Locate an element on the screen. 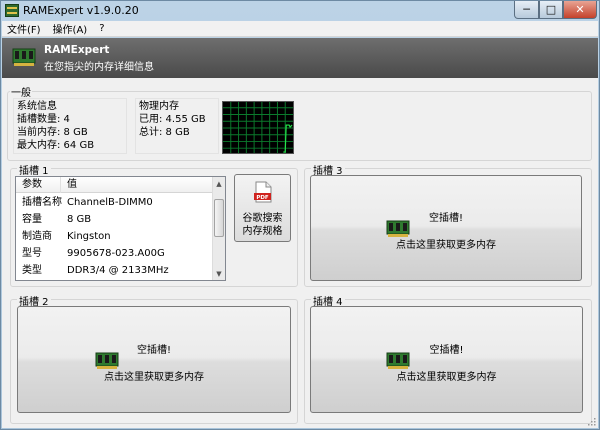 The height and width of the screenshot is (430, 600). value-cell: ChannelB-DIMM0 is located at coordinates (110, 202).